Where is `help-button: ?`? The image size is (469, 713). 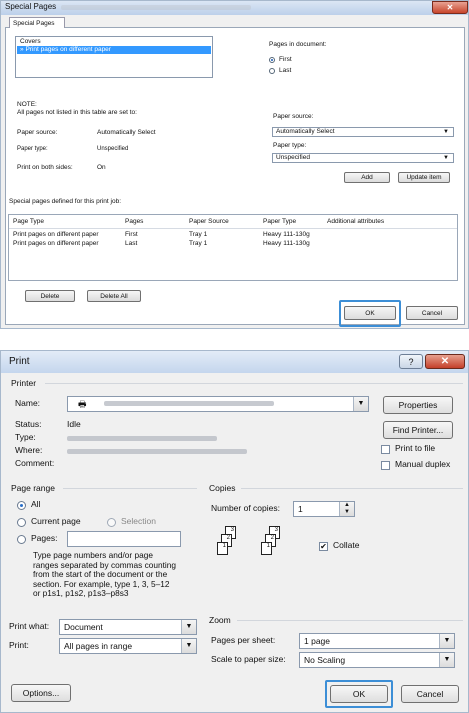
help-button: ? is located at coordinates (411, 361).